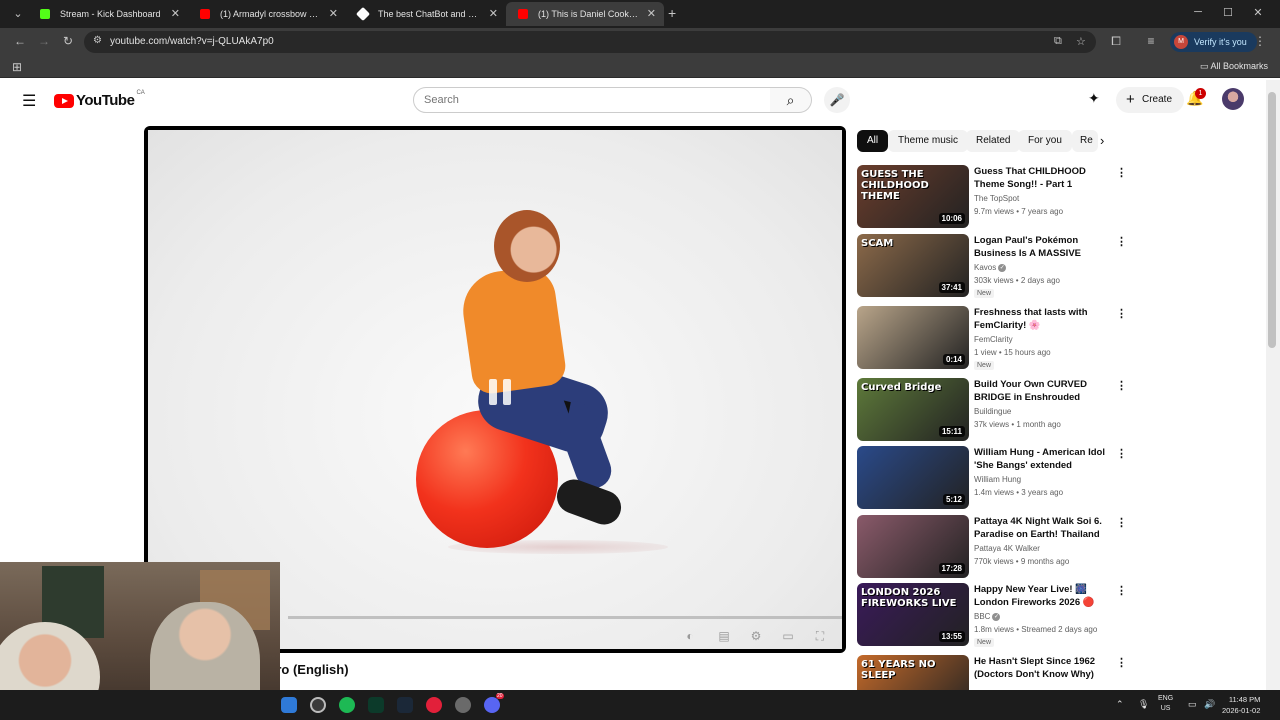 The width and height of the screenshot is (1280, 720). What do you see at coordinates (1094, 98) in the screenshot?
I see `gemini-icon: ✦` at bounding box center [1094, 98].